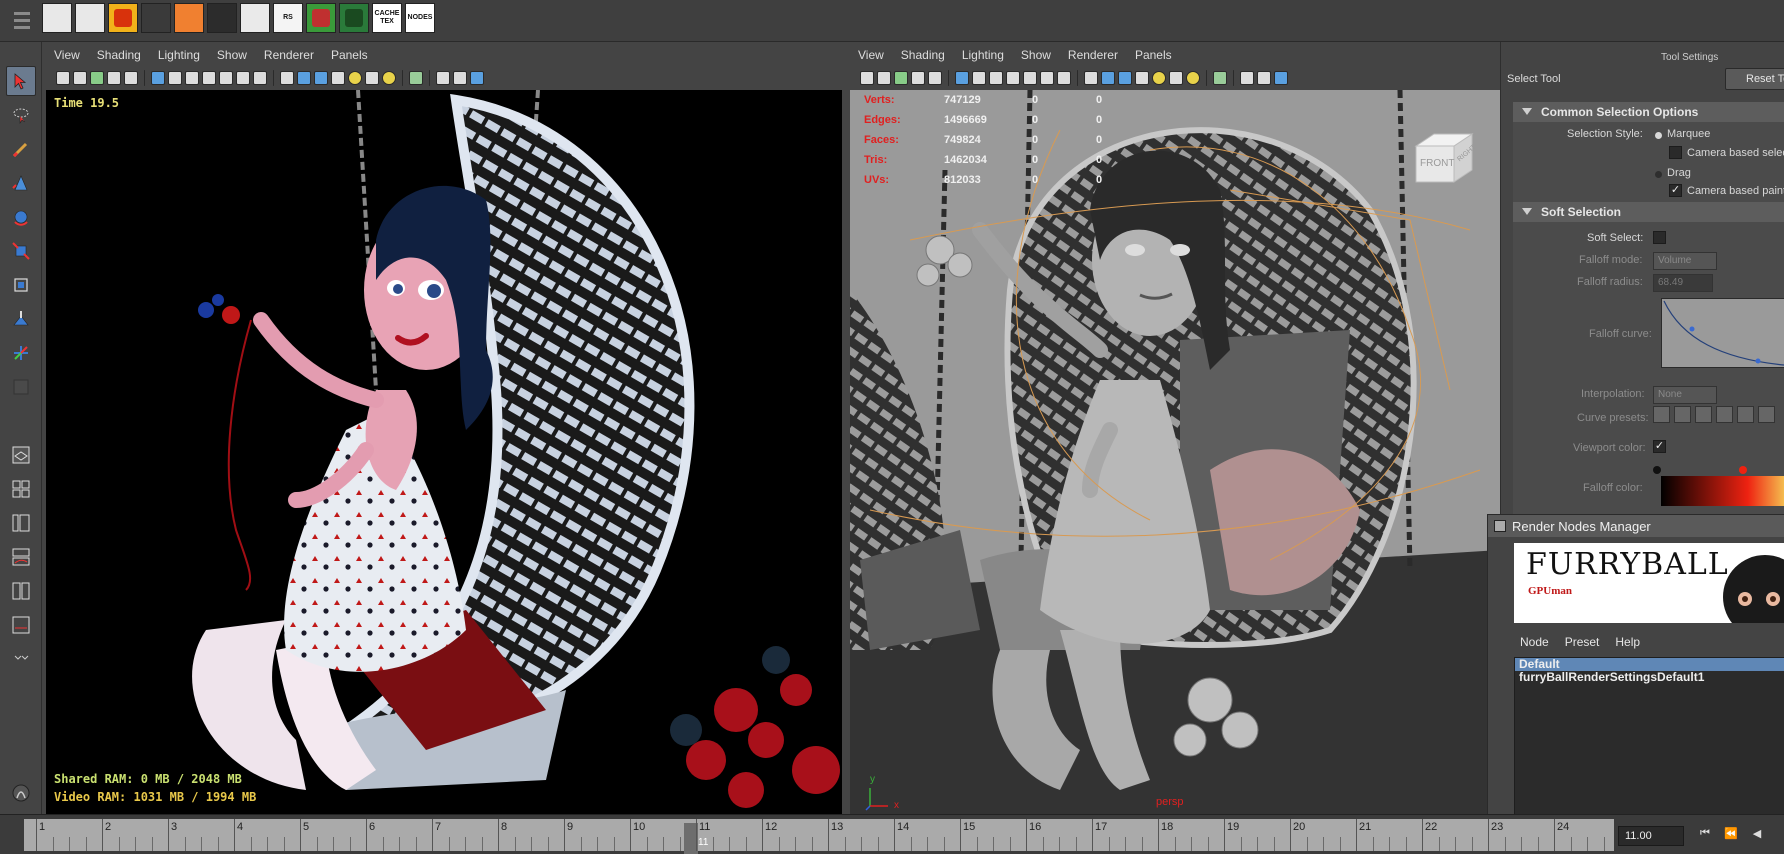  What do you see at coordinates (1658, 135) in the screenshot?
I see `marquee-radio` at bounding box center [1658, 135].